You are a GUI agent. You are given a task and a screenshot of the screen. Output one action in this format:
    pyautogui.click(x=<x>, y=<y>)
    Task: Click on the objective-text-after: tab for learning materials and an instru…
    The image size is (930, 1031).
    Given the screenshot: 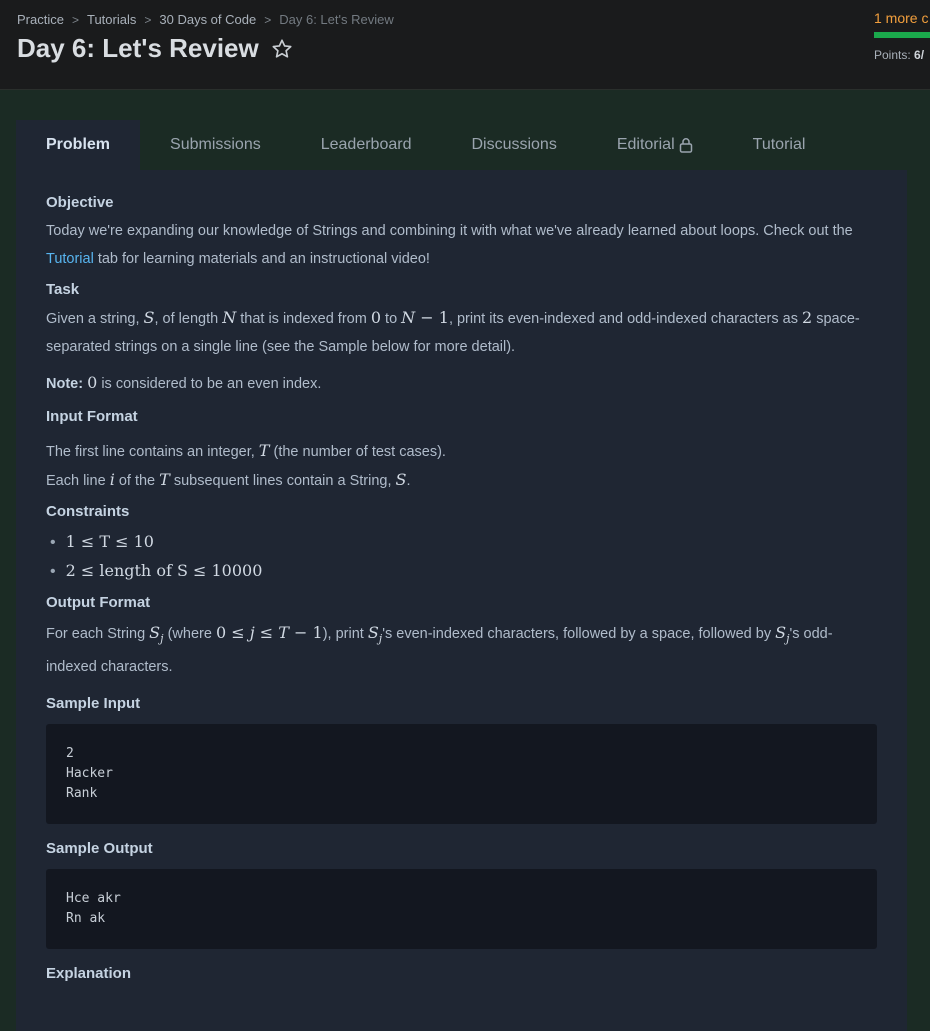 What is the action you would take?
    pyautogui.click(x=261, y=259)
    